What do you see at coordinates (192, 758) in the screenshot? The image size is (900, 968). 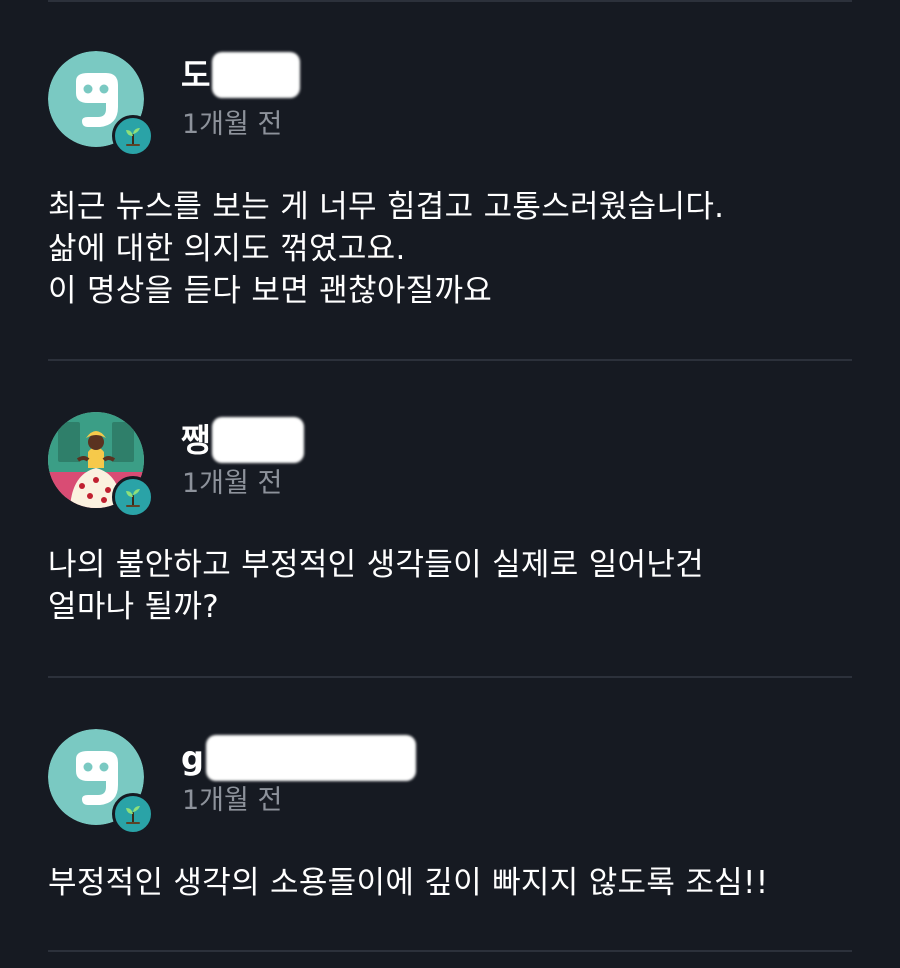 I see `username-text: g` at bounding box center [192, 758].